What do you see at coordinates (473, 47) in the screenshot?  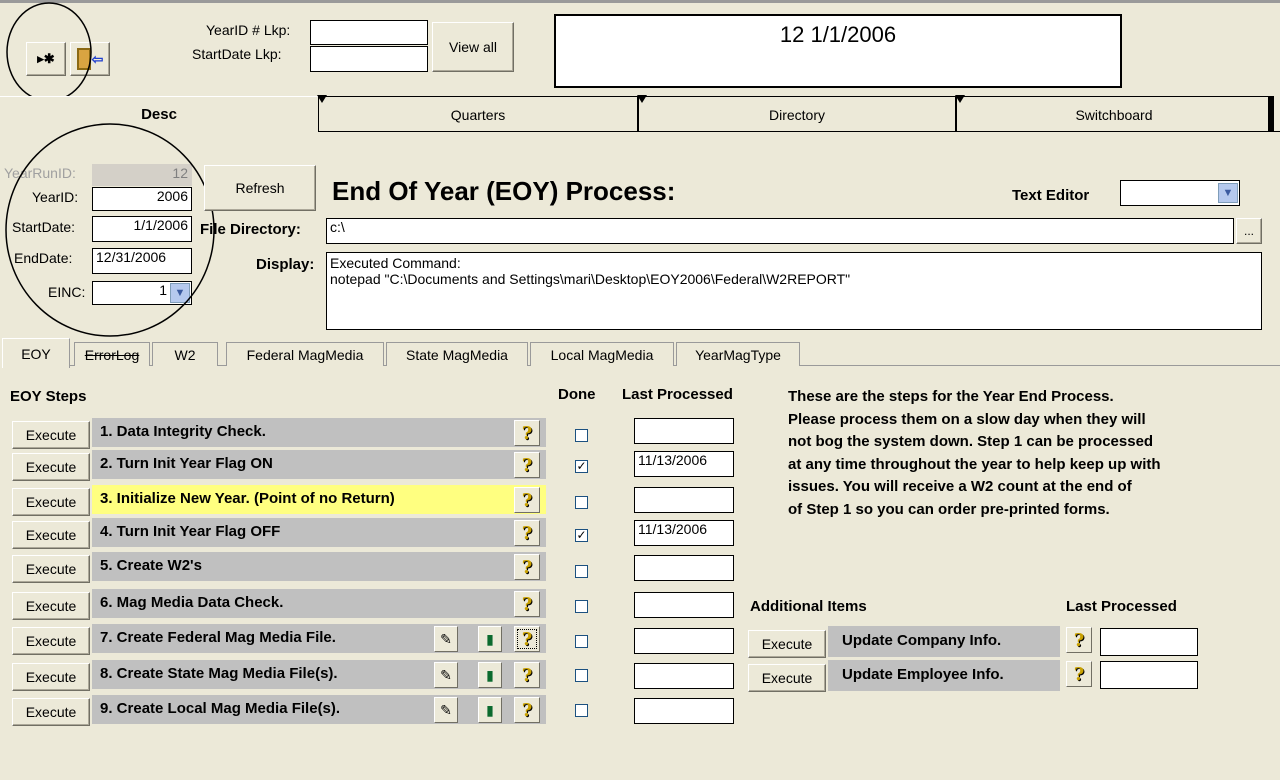 I see `view-all-button: View all` at bounding box center [473, 47].